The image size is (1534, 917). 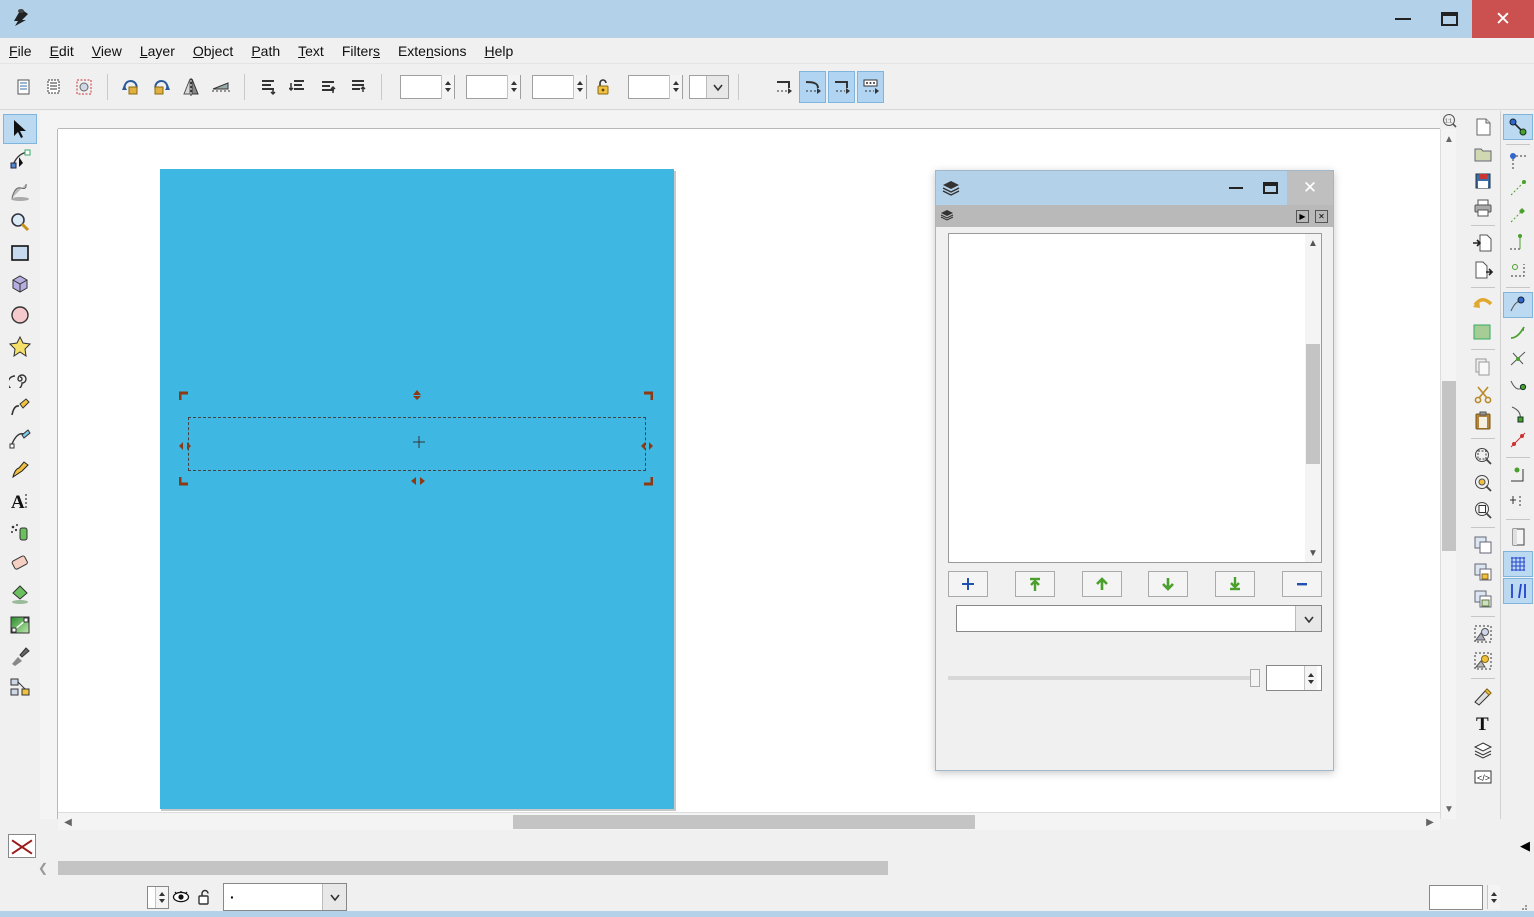 I want to click on xml-editor-icon: </>, so click(x=1483, y=777).